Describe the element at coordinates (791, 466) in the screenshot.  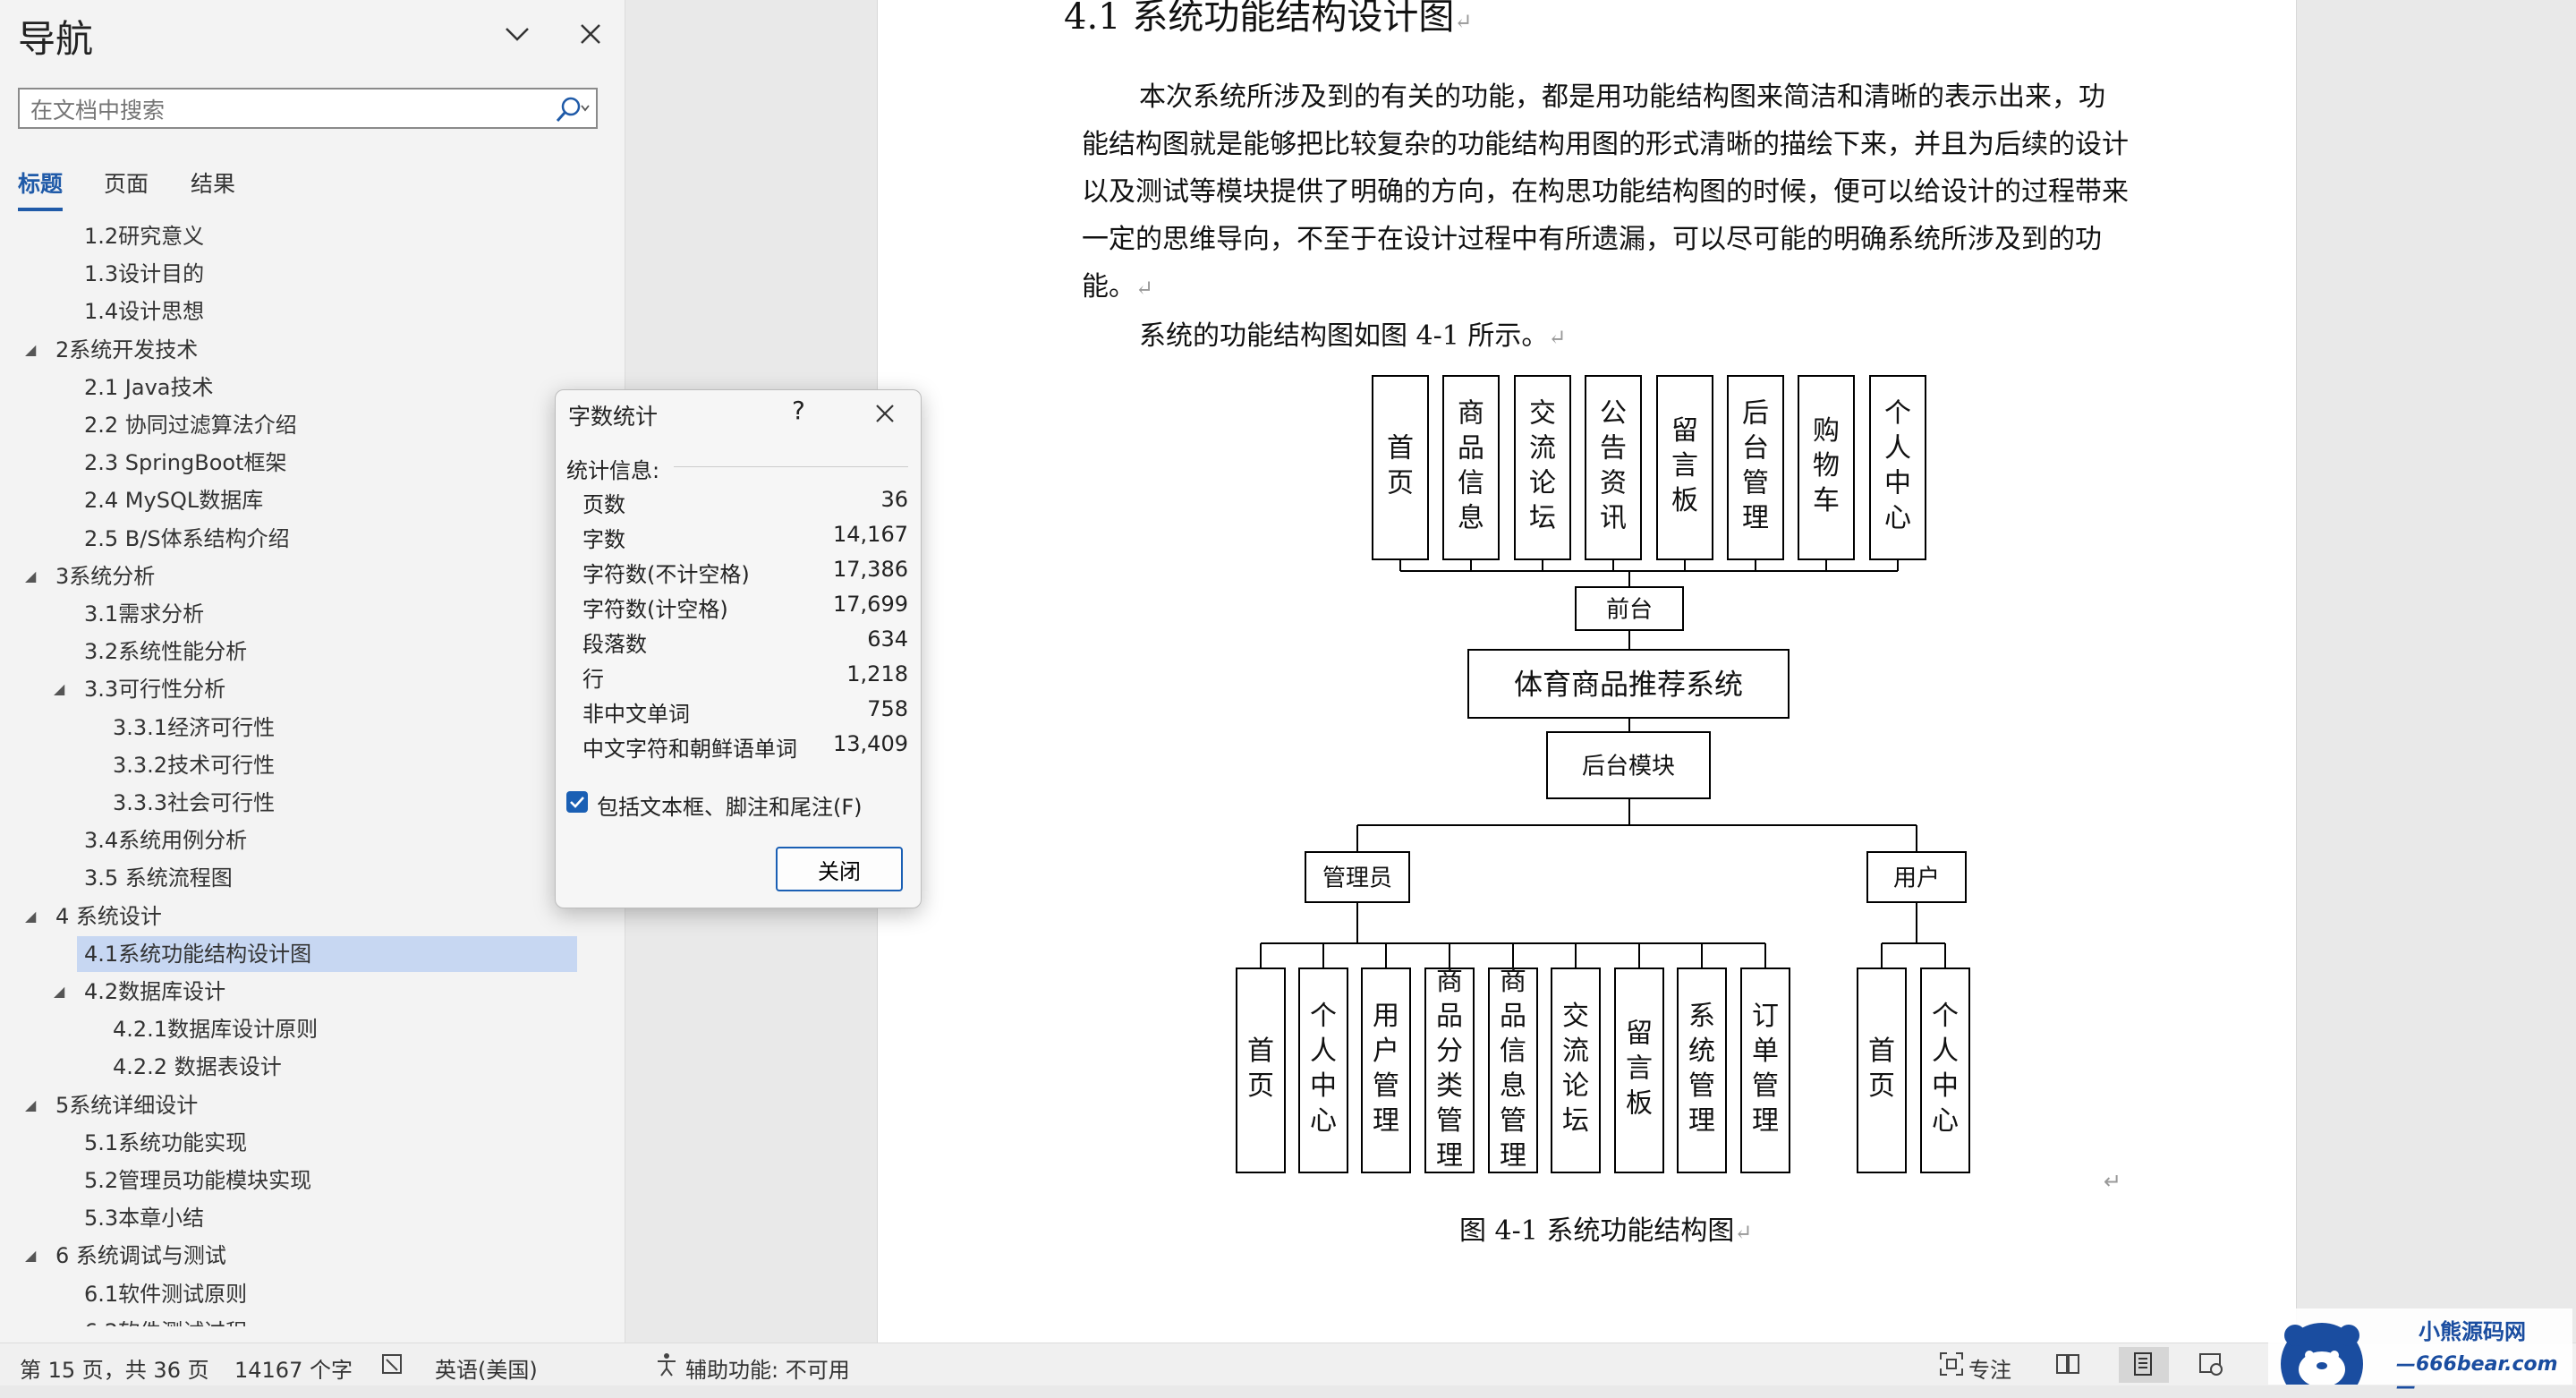
I see `divider` at that location.